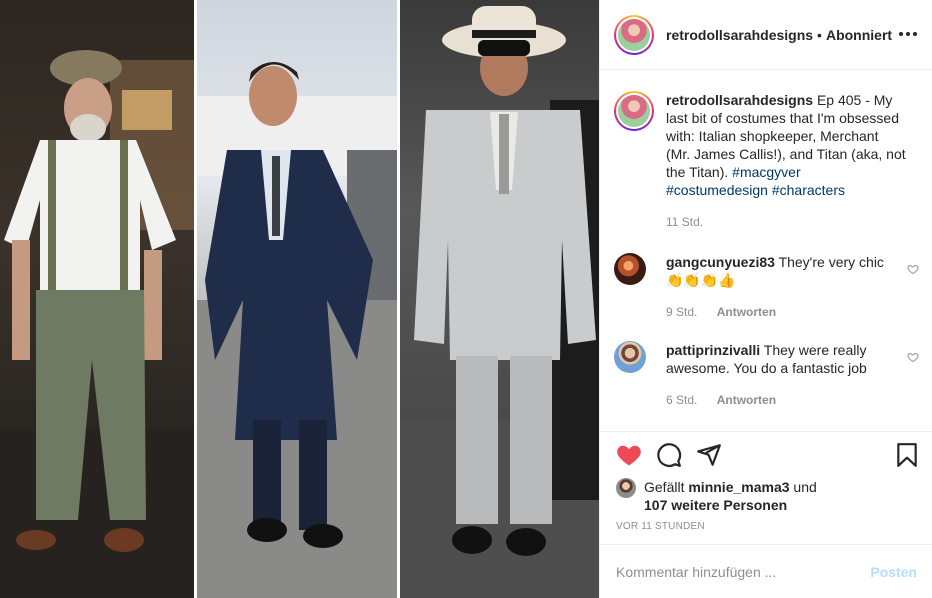 The image size is (932, 598). What do you see at coordinates (717, 190) in the screenshot?
I see `hashtag-link: #costumedesign` at bounding box center [717, 190].